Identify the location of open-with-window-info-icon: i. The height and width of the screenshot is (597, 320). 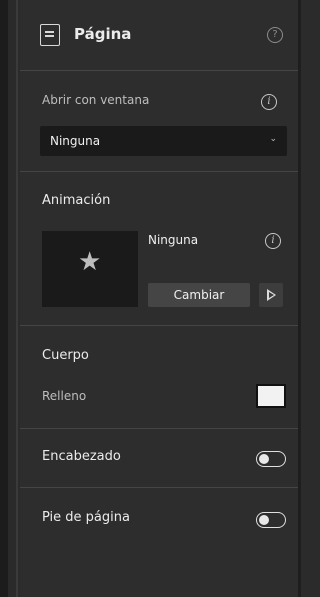
(269, 102).